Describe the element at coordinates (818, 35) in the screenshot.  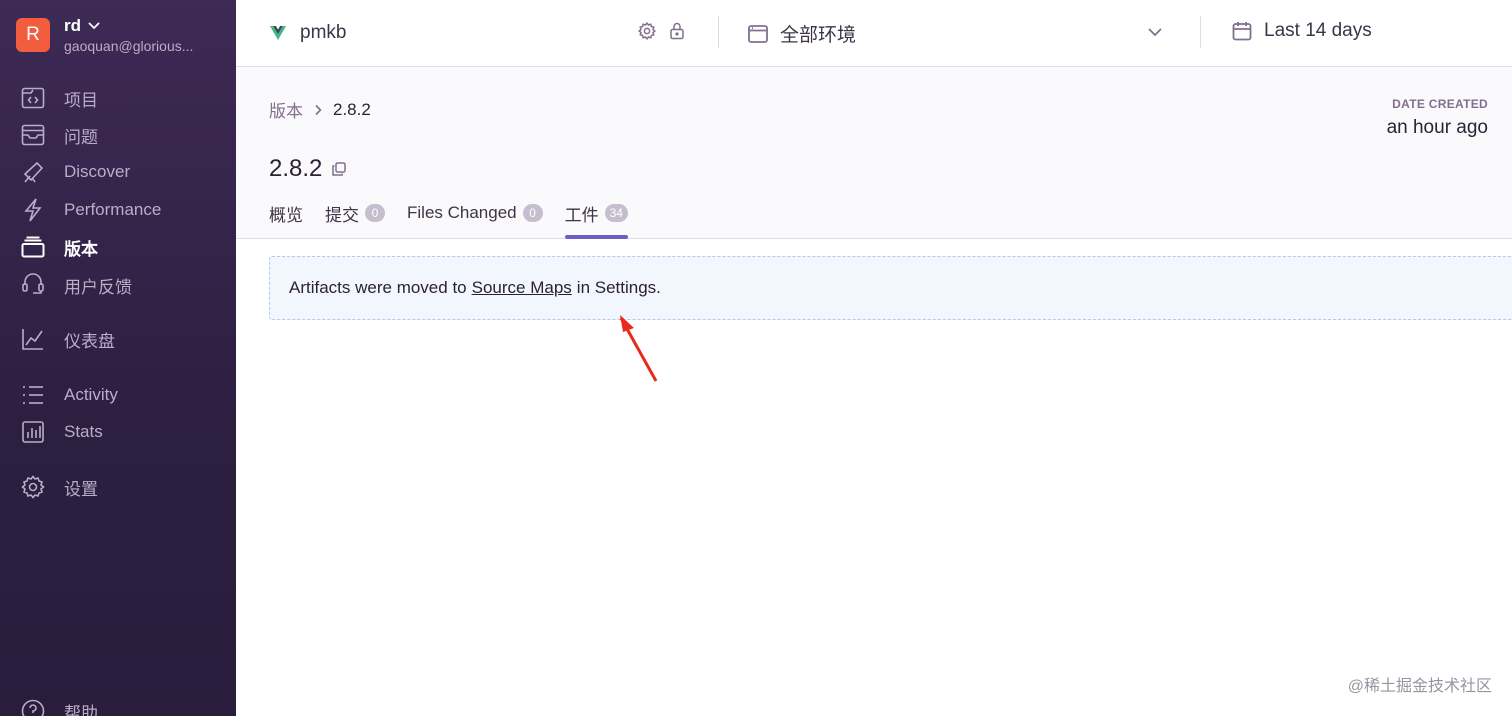
I see `environment-label: 全部环境` at that location.